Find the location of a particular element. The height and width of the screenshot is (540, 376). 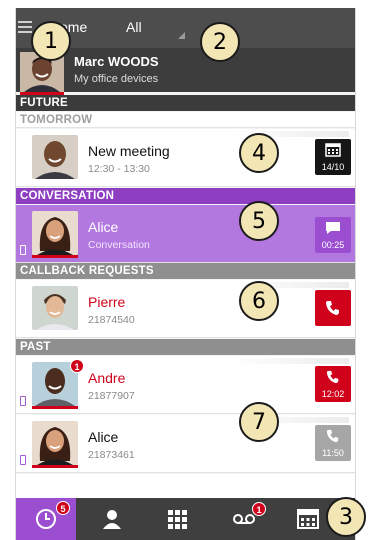

meeting-tile: 14/10 is located at coordinates (333, 157).